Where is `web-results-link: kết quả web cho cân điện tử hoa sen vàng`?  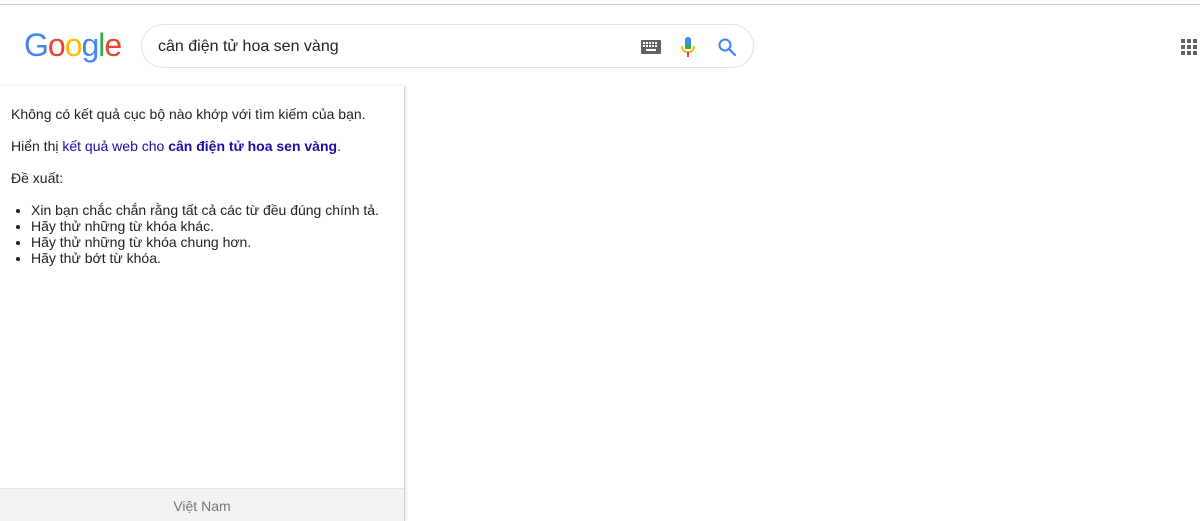
web-results-link: kết quả web cho cân điện tử hoa sen vàng is located at coordinates (199, 146).